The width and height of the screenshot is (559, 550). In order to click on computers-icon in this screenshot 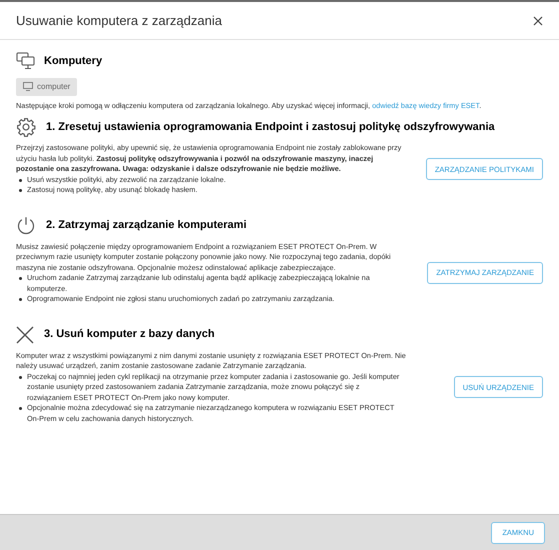, I will do `click(26, 61)`.